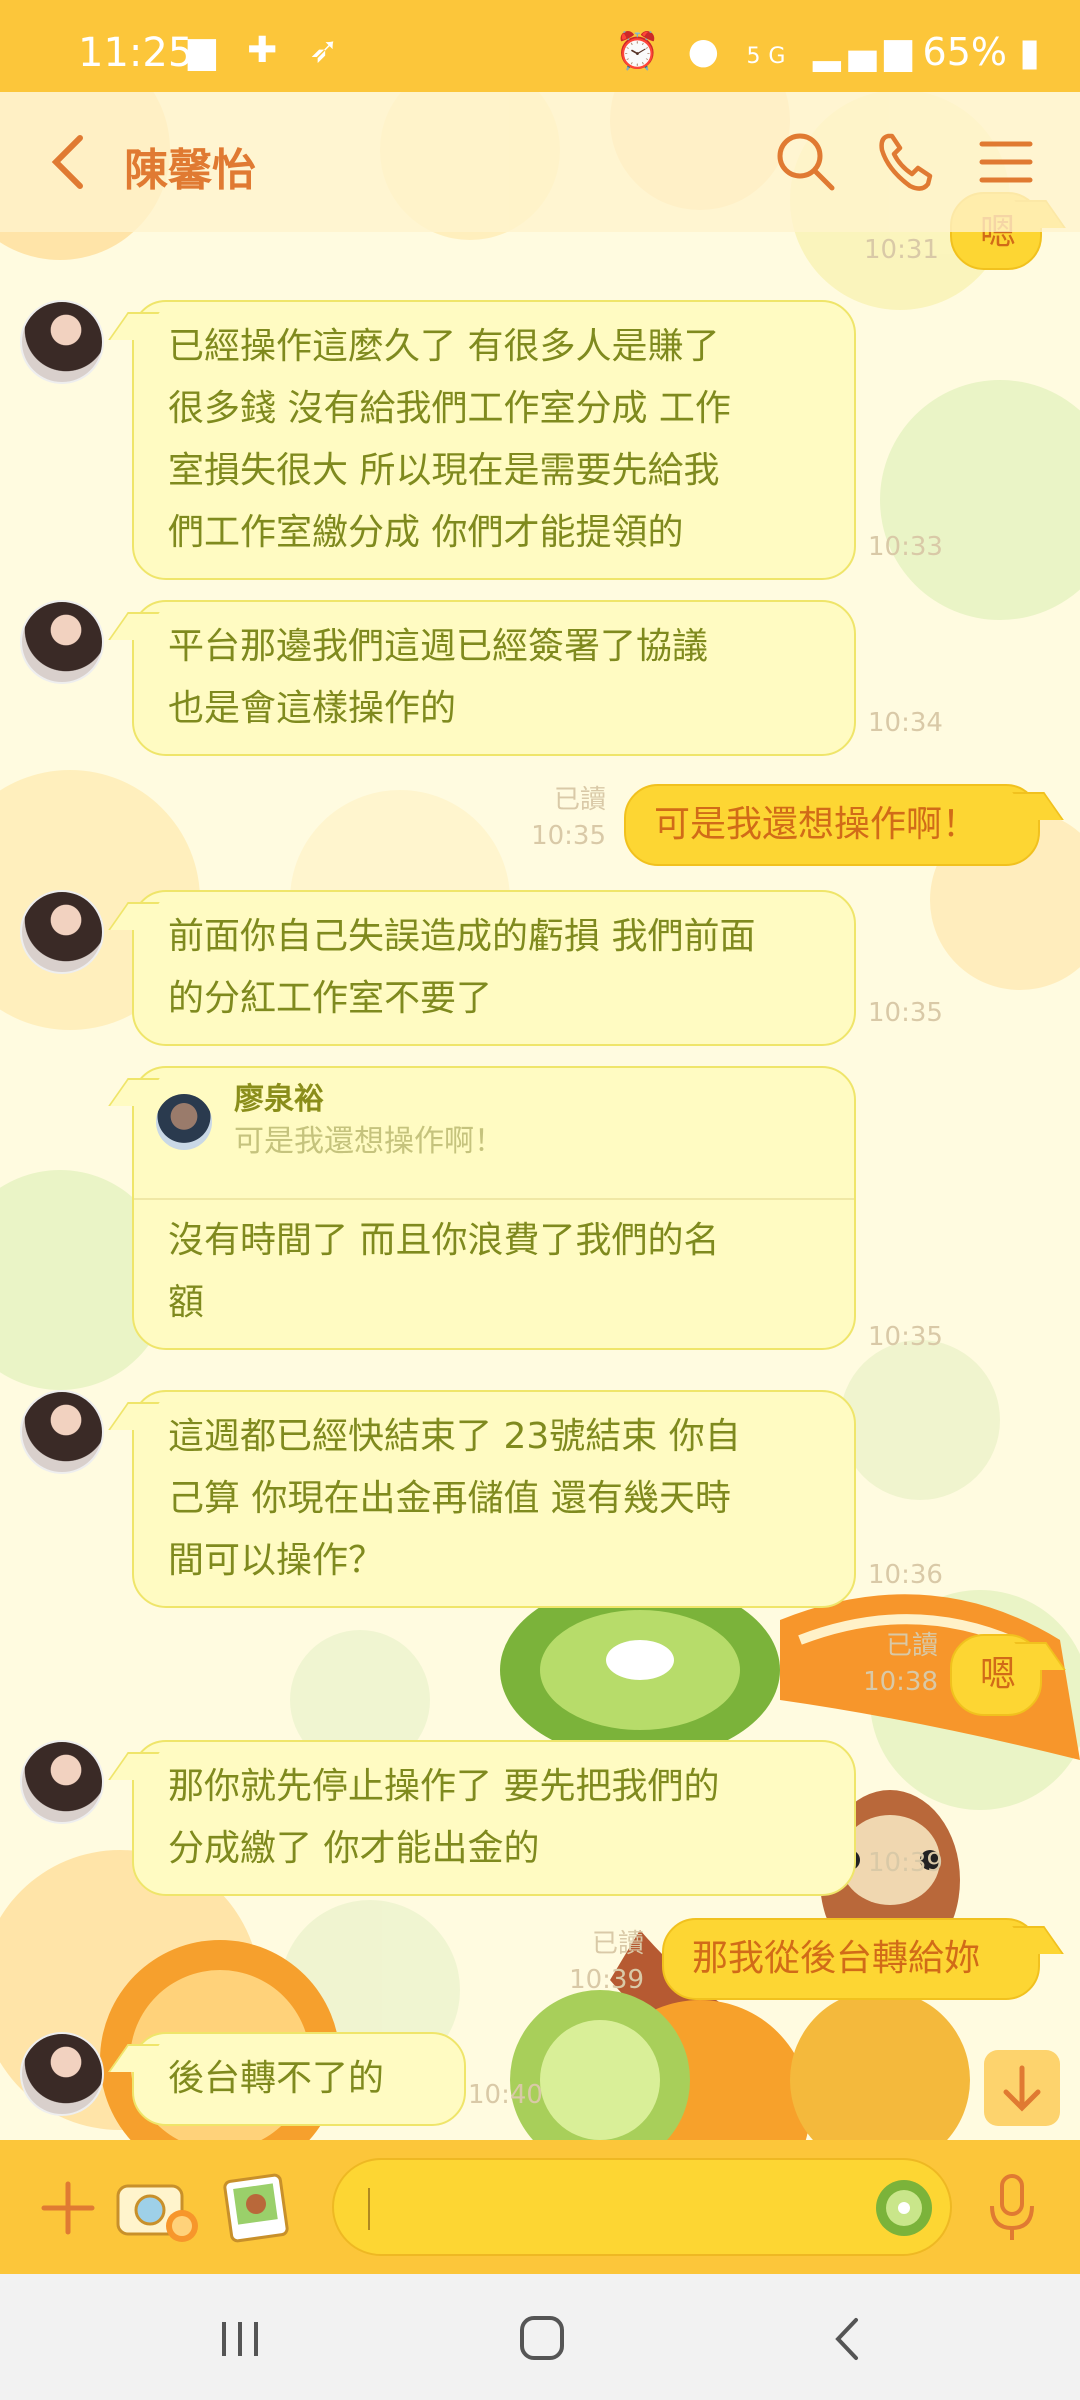 The image size is (1080, 2400). Describe the element at coordinates (494, 1208) in the screenshot. I see `incoming-message-bubble: 廖泉裕 可是我還想操作啊！ 沒有時間了 而且你浪費了我們的名 額` at that location.